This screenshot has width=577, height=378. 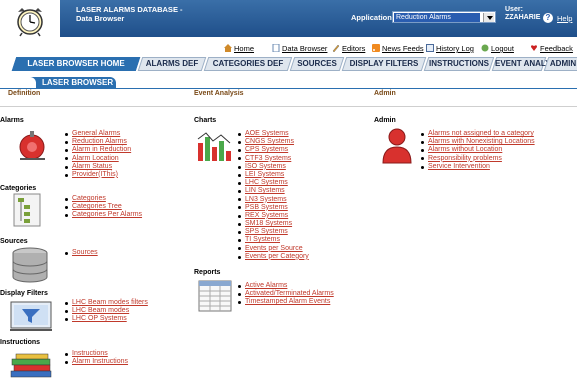 What do you see at coordinates (90, 353) in the screenshot?
I see `link-instructions: Instructions` at bounding box center [90, 353].